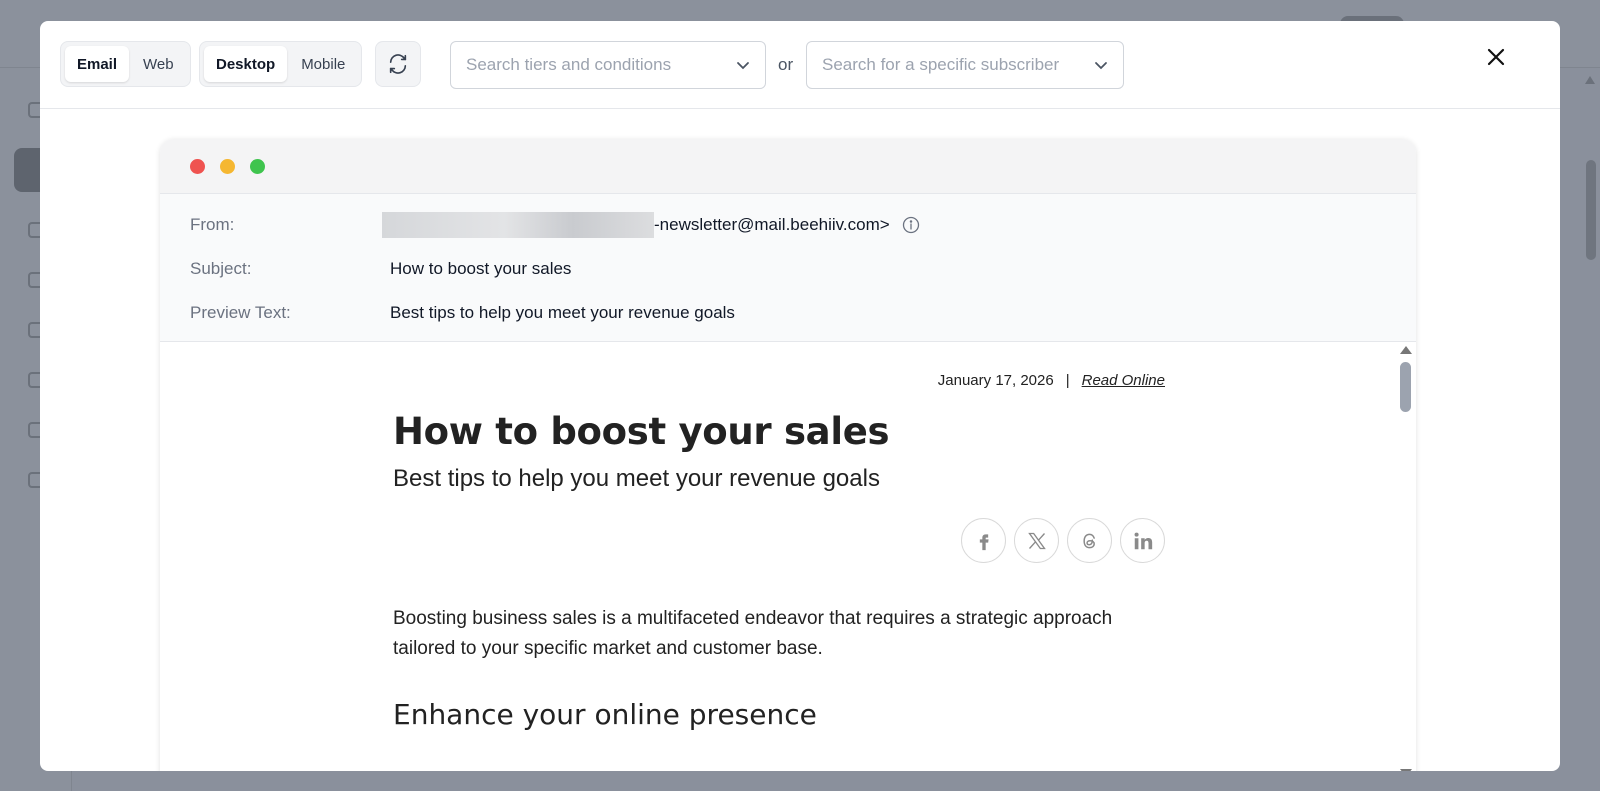 The height and width of the screenshot is (791, 1600). I want to click on x-icon, so click(1036, 540).